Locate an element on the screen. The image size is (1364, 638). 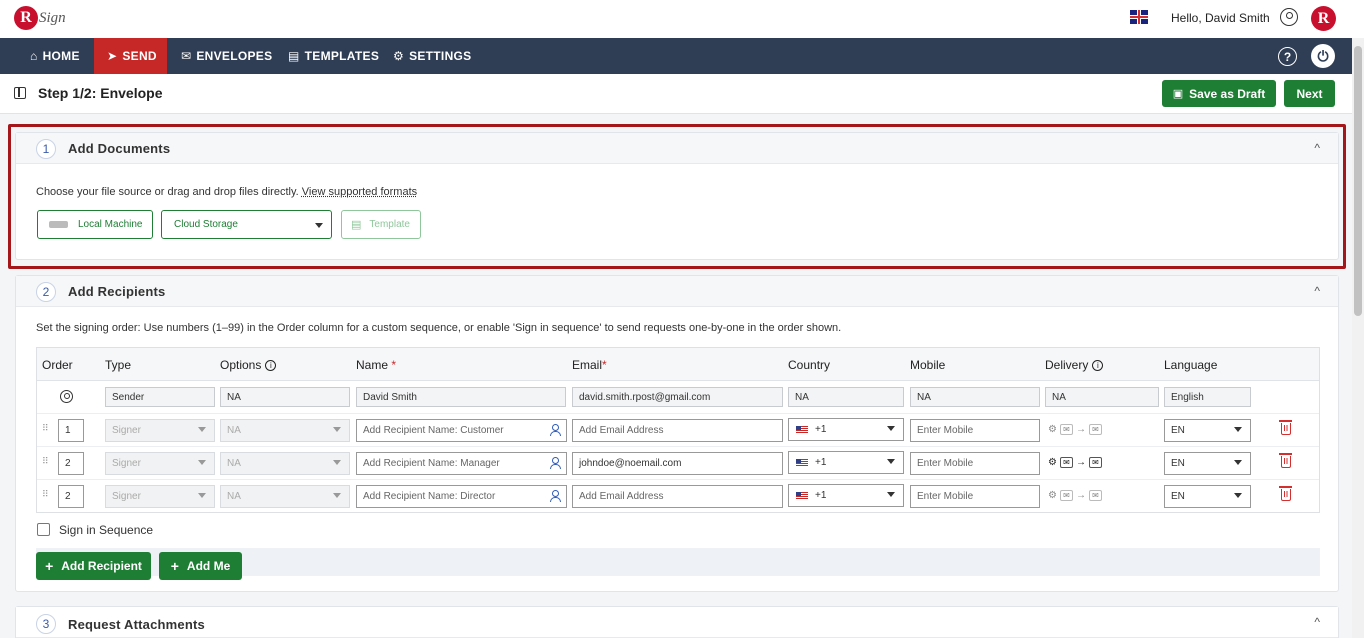
request-attachments-card: 3 Request Attachments ^ is located at coordinates (677, 622).